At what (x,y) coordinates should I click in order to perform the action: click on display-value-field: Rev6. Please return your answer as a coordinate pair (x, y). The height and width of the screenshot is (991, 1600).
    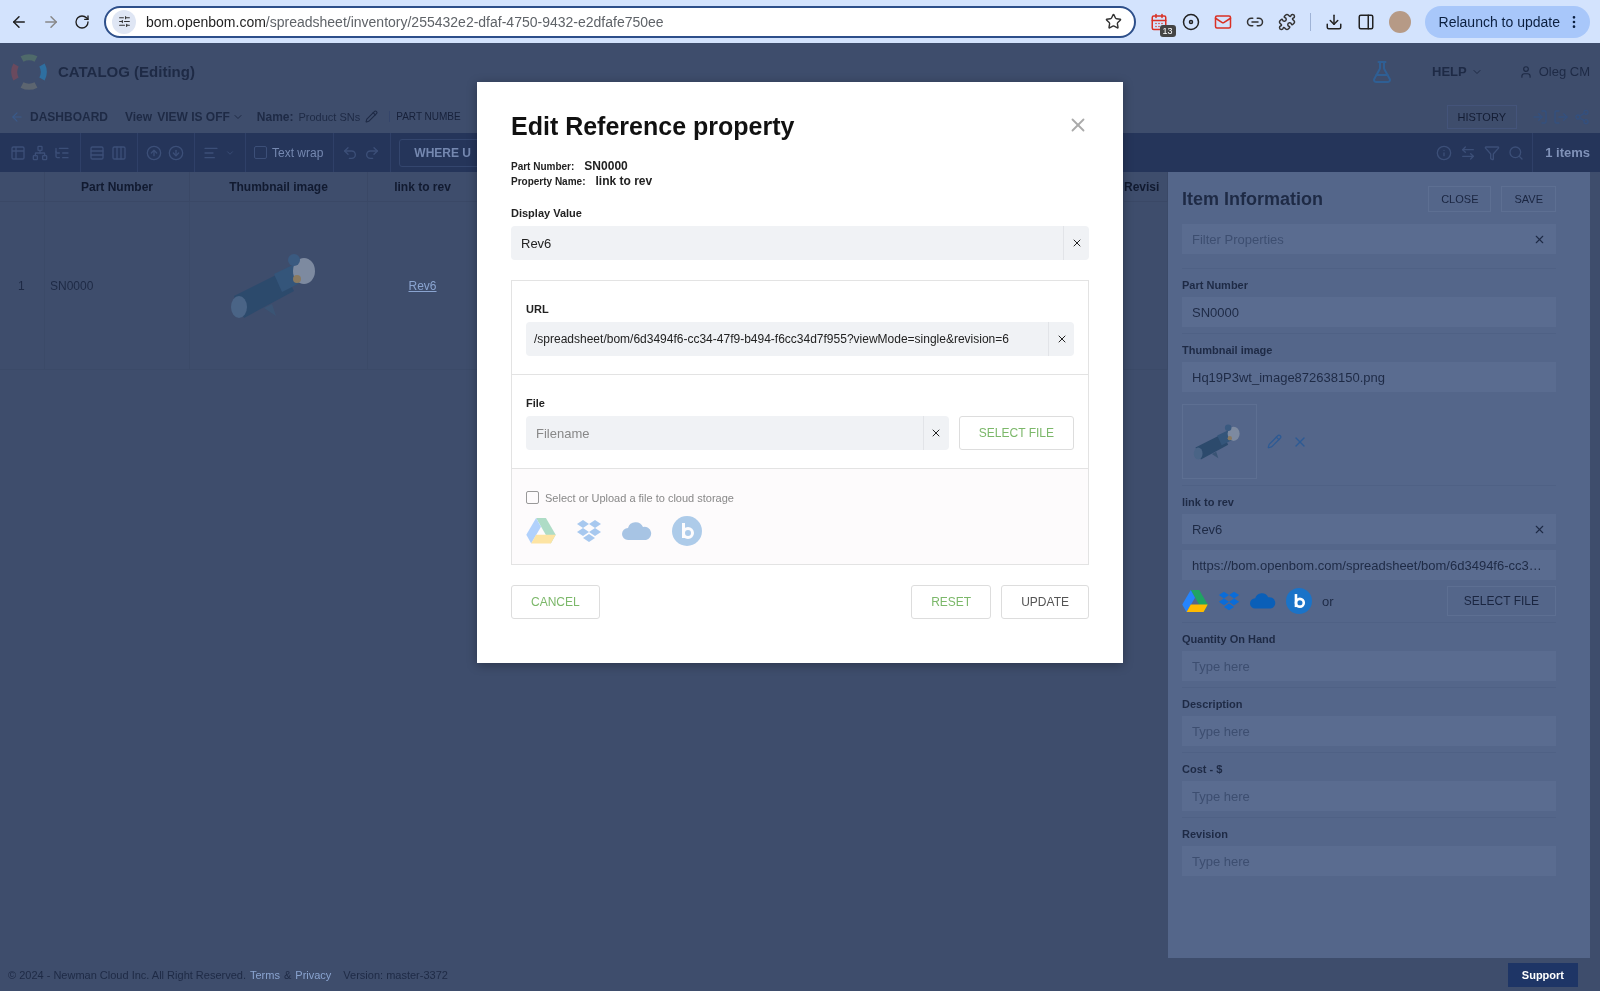
    Looking at the image, I should click on (800, 243).